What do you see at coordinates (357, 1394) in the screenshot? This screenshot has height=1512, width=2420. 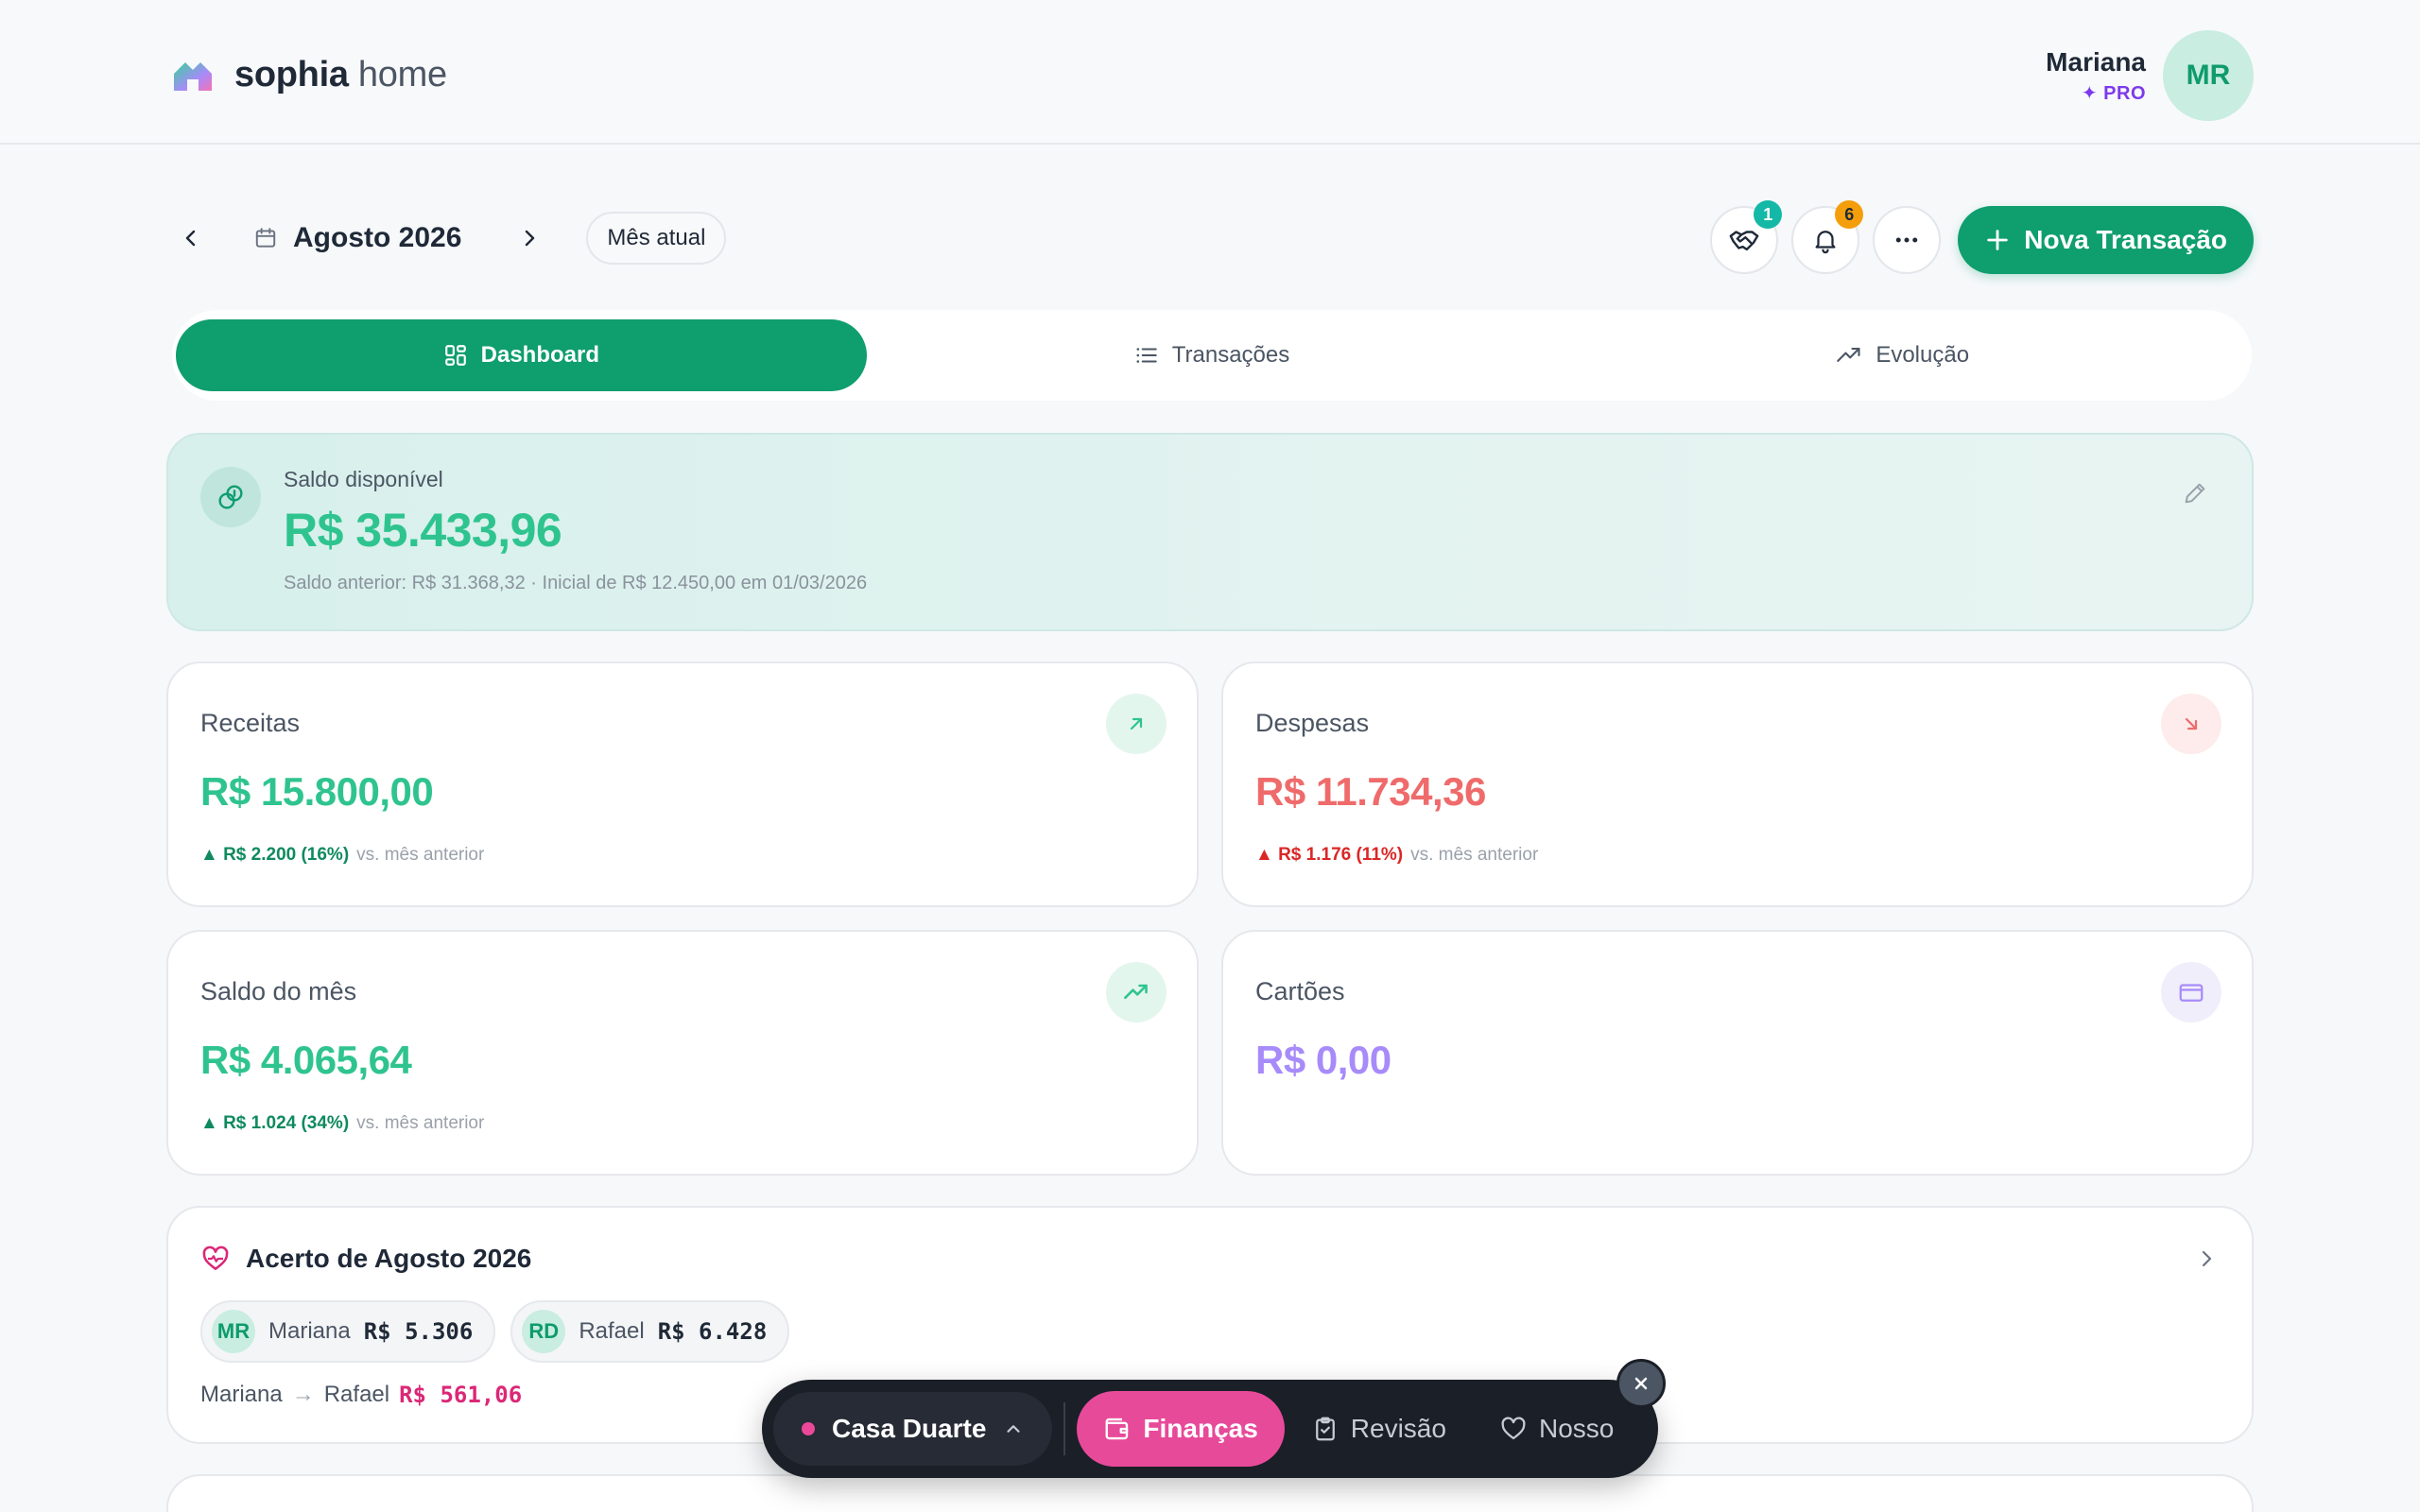 I see `transfer-to: Rafael` at bounding box center [357, 1394].